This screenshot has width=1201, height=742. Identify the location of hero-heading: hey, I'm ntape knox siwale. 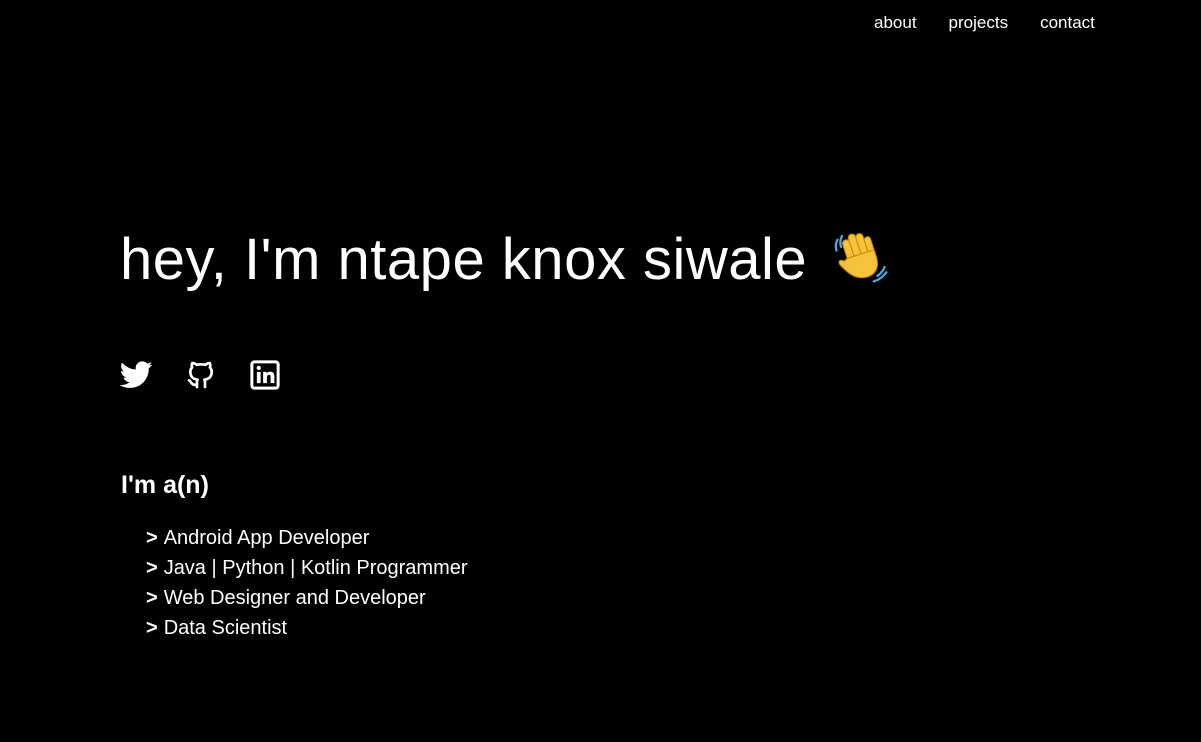
(505, 260).